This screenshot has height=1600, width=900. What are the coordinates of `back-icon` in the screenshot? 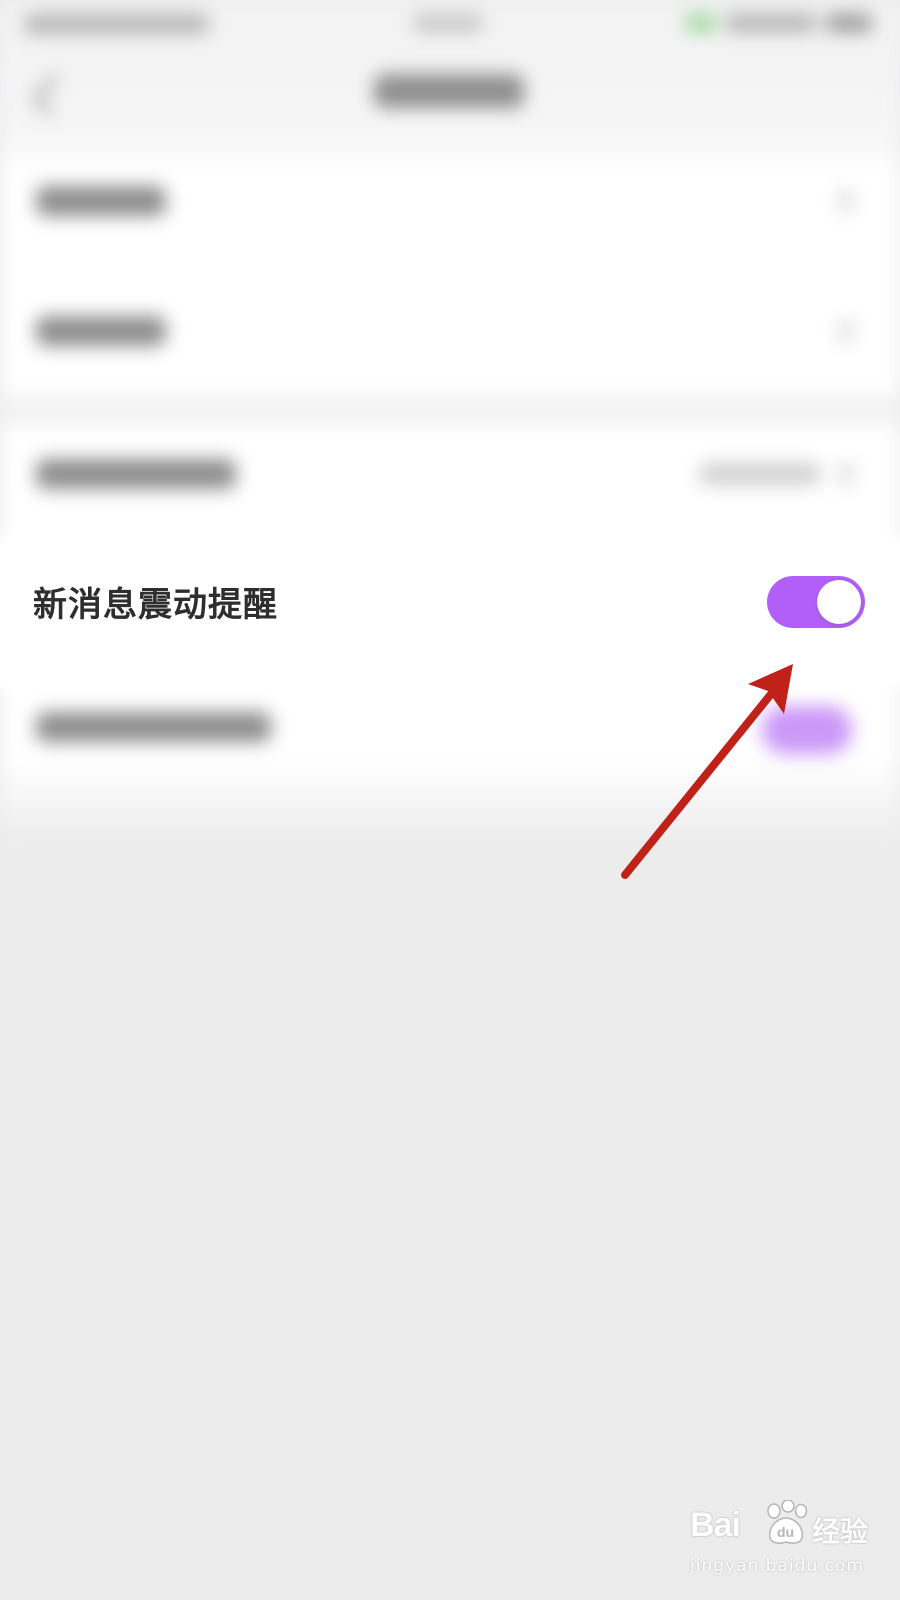 It's located at (53, 95).